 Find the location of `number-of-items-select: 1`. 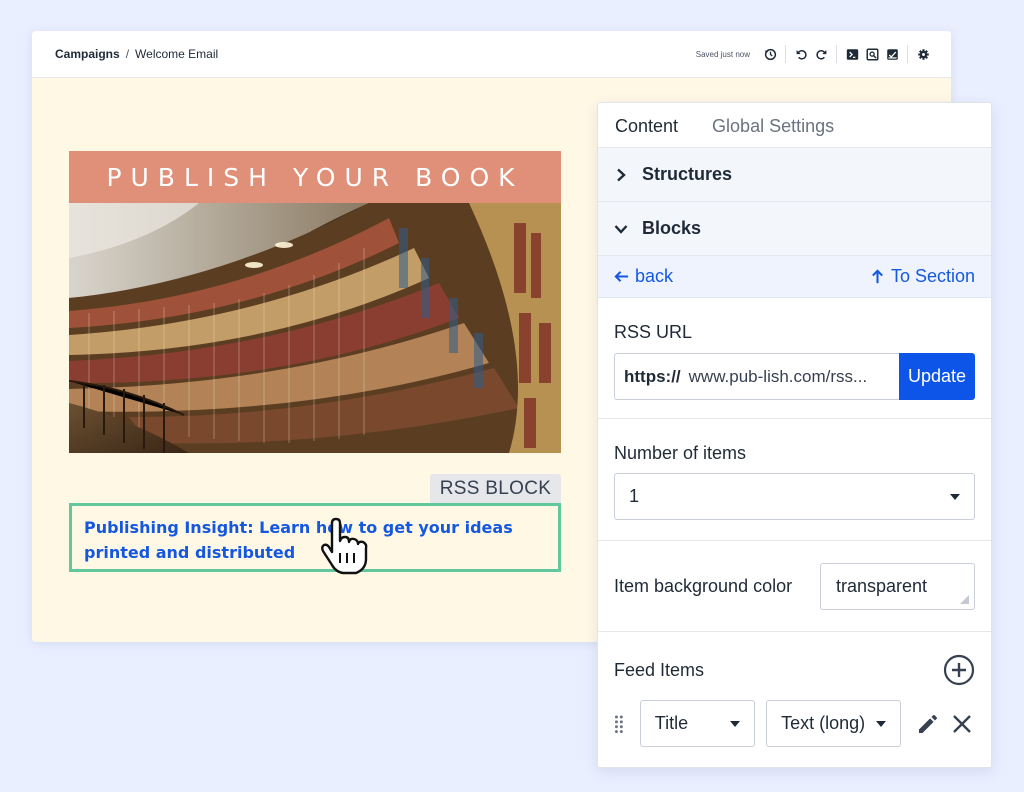

number-of-items-select: 1 is located at coordinates (794, 496).